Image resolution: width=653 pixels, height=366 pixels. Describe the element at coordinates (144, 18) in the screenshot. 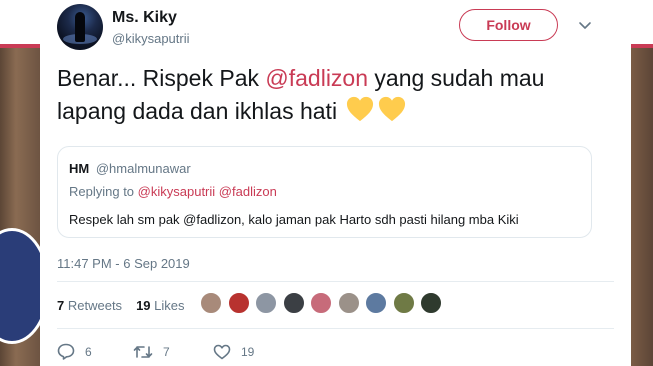

I see `author-name: Ms. Kiky` at that location.